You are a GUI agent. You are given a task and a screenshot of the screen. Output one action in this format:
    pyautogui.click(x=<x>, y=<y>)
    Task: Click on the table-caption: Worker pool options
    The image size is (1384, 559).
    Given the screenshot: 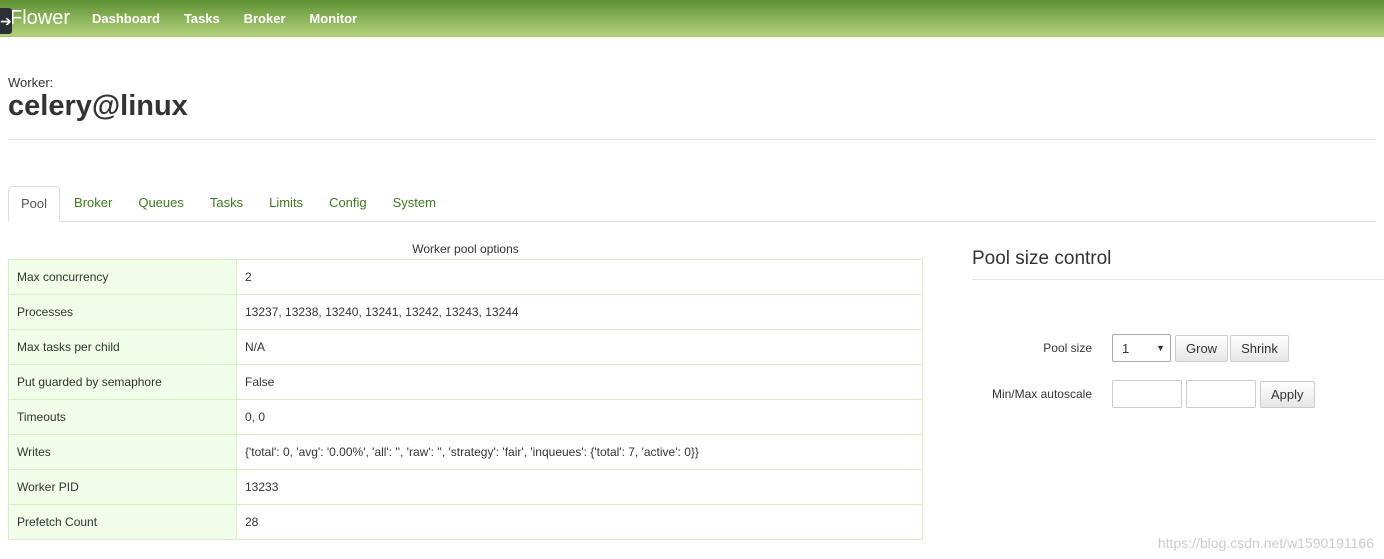 What is the action you would take?
    pyautogui.click(x=465, y=249)
    